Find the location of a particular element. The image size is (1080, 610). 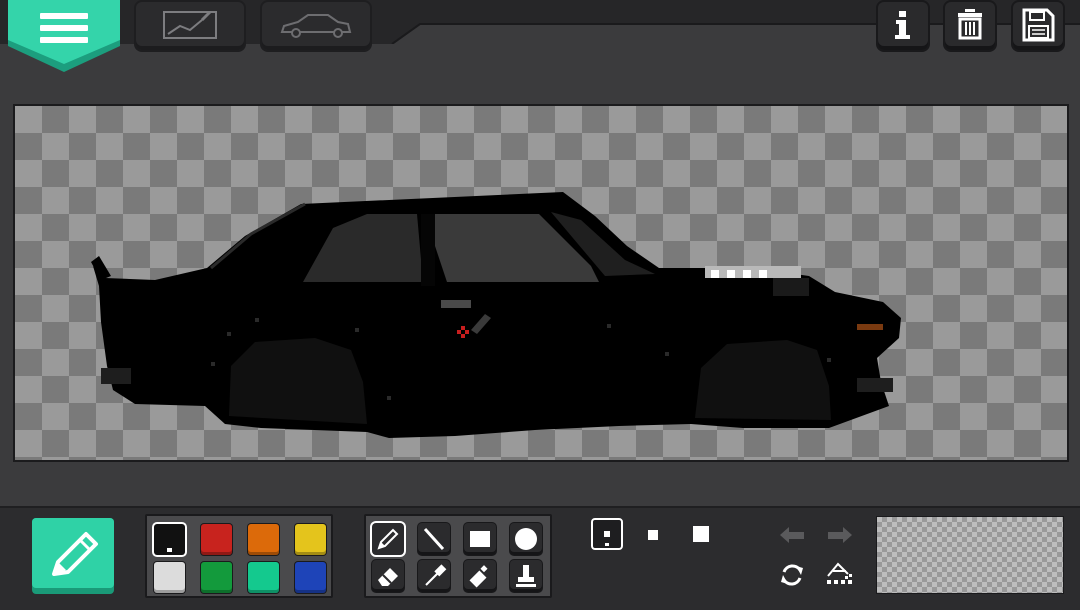

menu-button is located at coordinates (64, 36).